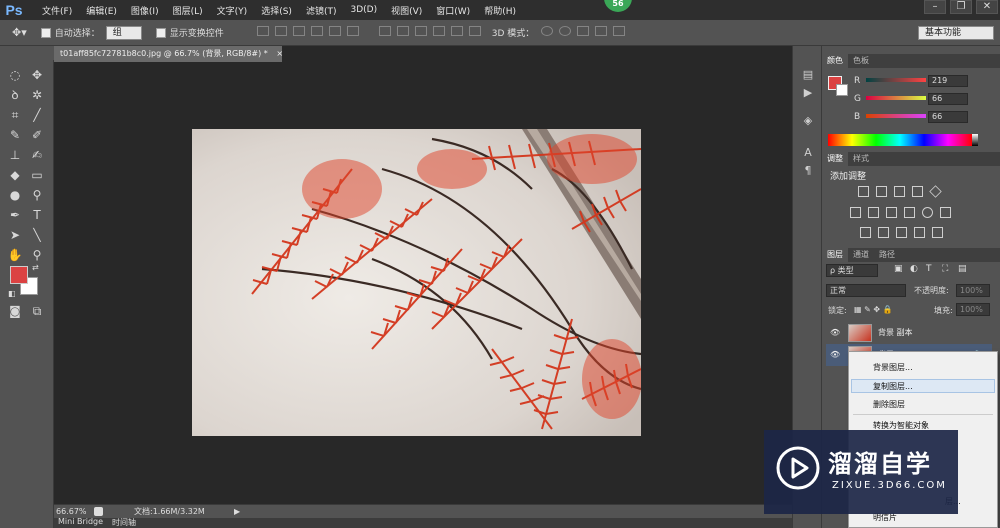  What do you see at coordinates (917, 191) in the screenshot?
I see `exposure-icon` at bounding box center [917, 191].